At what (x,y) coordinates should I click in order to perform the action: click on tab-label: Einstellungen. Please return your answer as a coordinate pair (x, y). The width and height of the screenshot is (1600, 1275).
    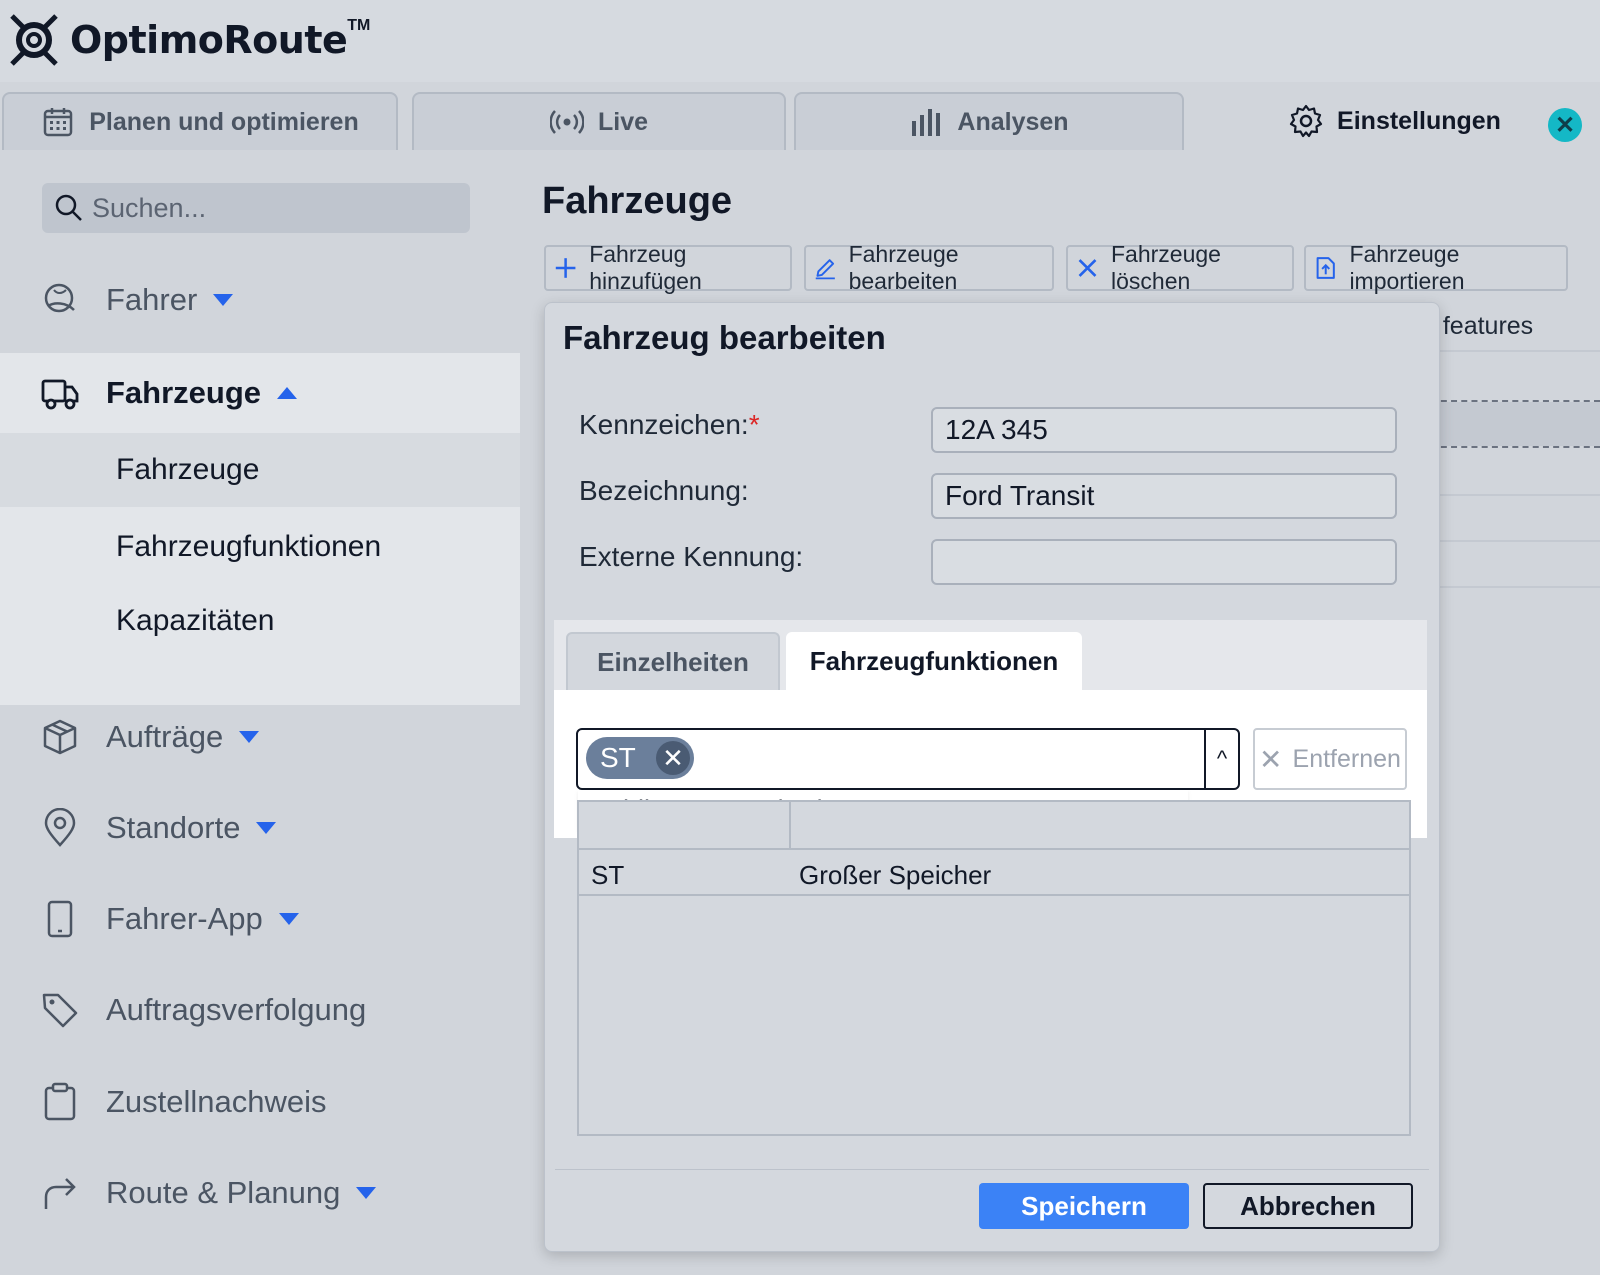
    Looking at the image, I should click on (1419, 120).